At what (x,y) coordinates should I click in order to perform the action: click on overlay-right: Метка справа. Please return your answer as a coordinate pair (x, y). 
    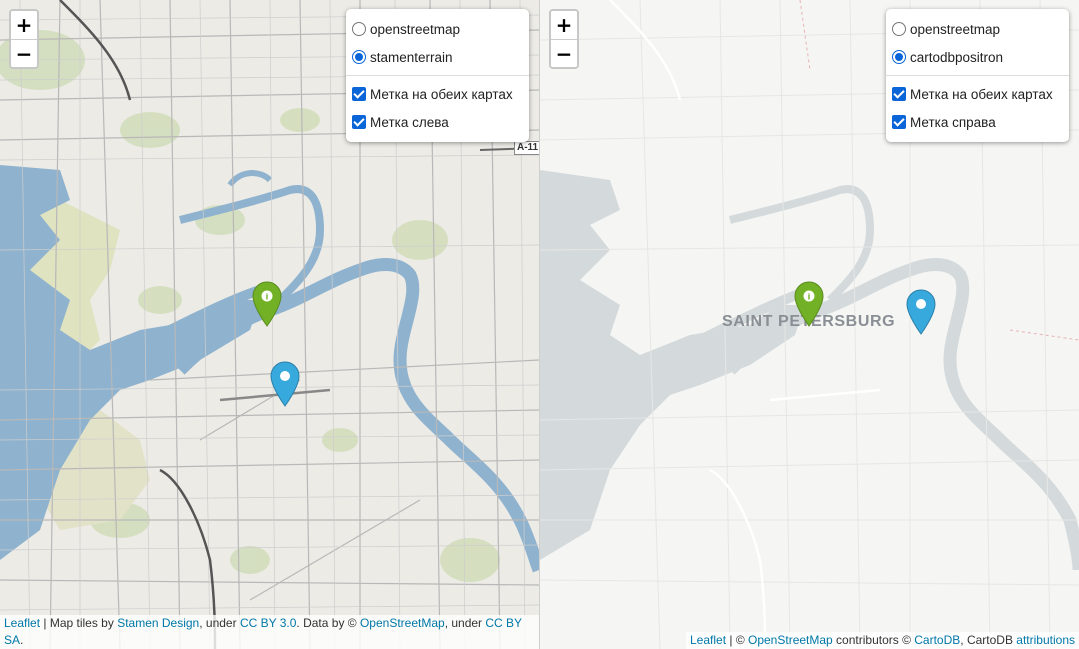
    Looking at the image, I should click on (975, 122).